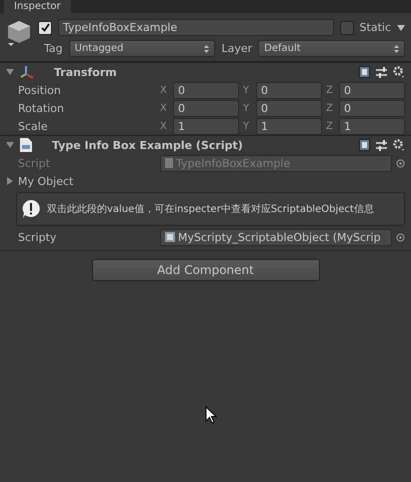 This screenshot has width=411, height=482. I want to click on property-label: Scripty, so click(38, 237).